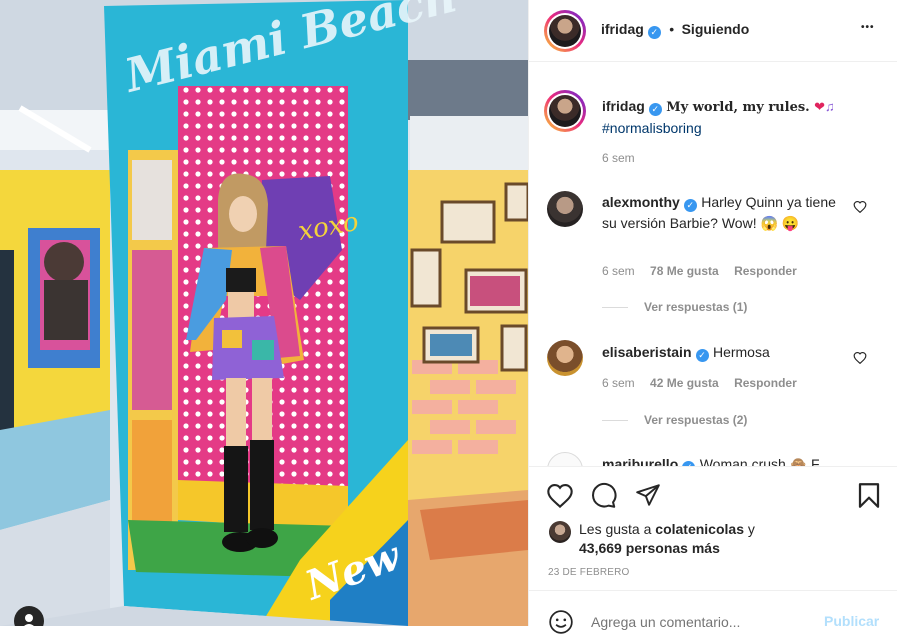 This screenshot has height=640, width=897. What do you see at coordinates (868, 27) in the screenshot?
I see `more-icon: •••` at bounding box center [868, 27].